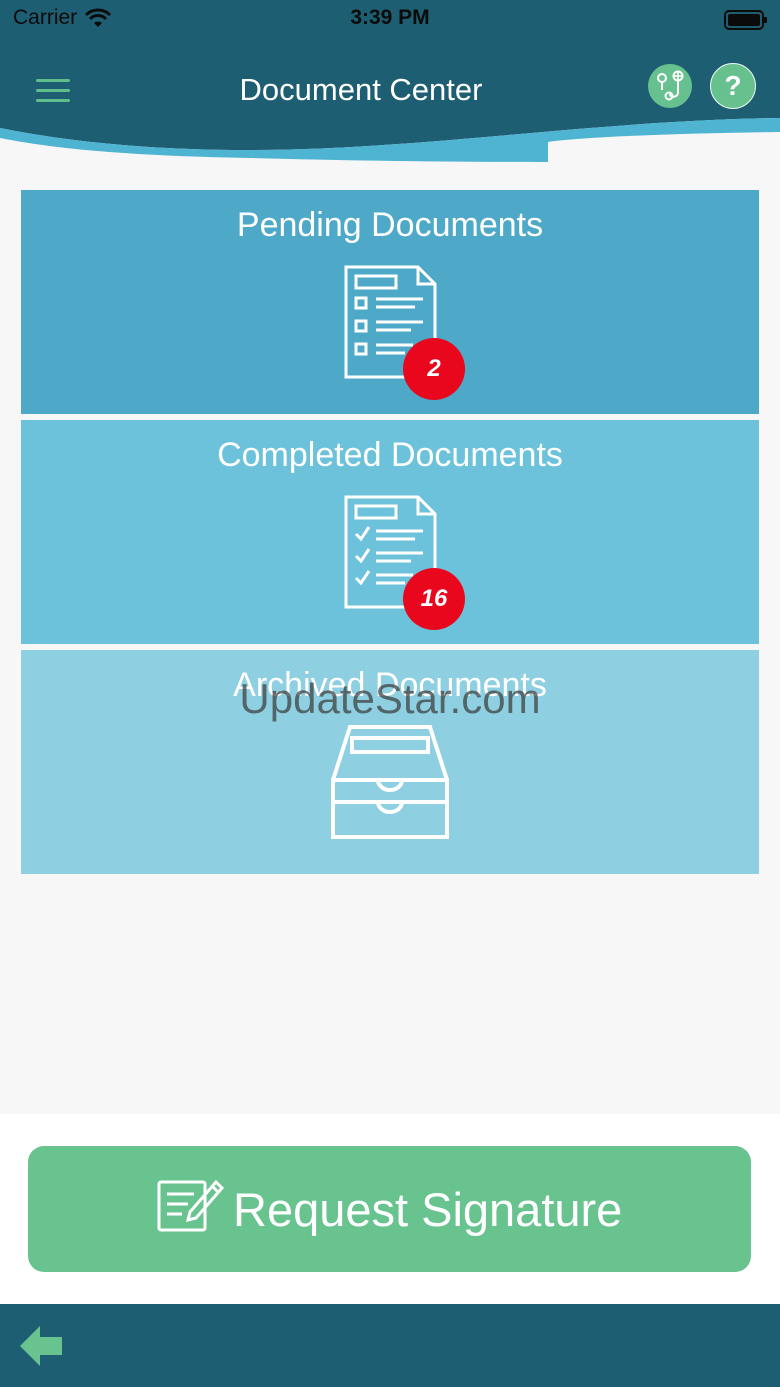  I want to click on page-title: Document Center, so click(361, 89).